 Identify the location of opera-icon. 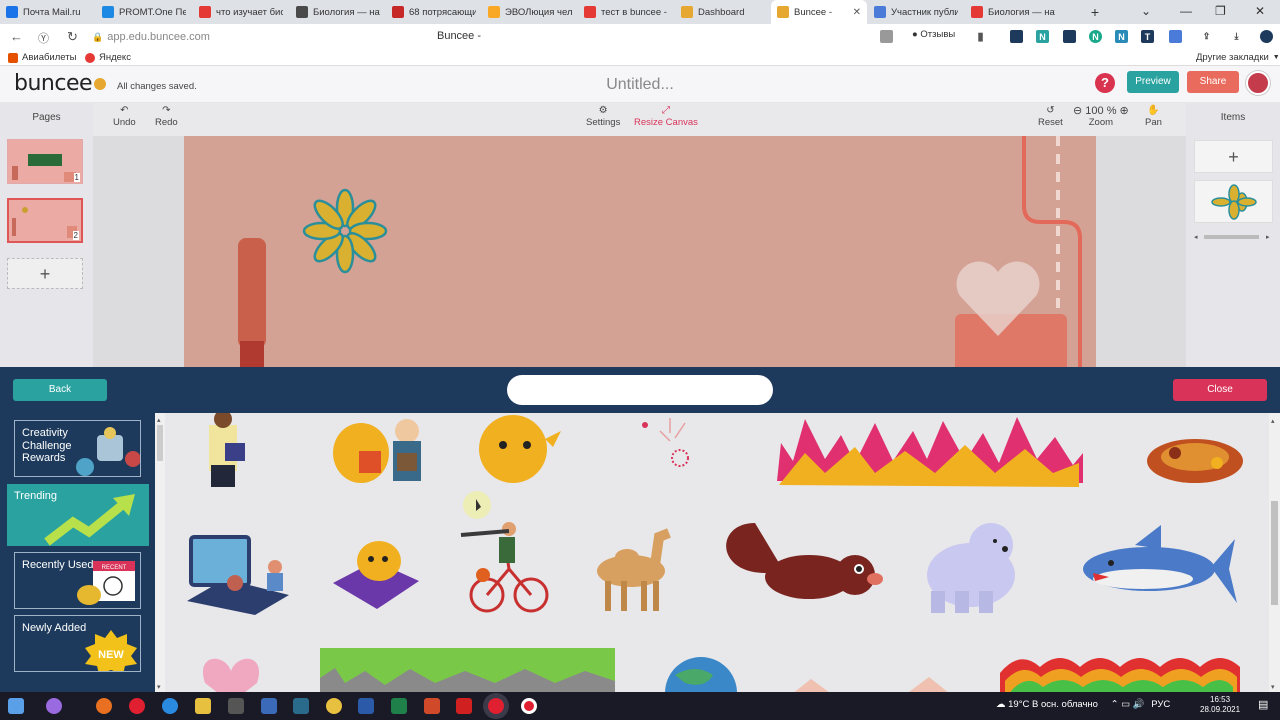
(137, 706).